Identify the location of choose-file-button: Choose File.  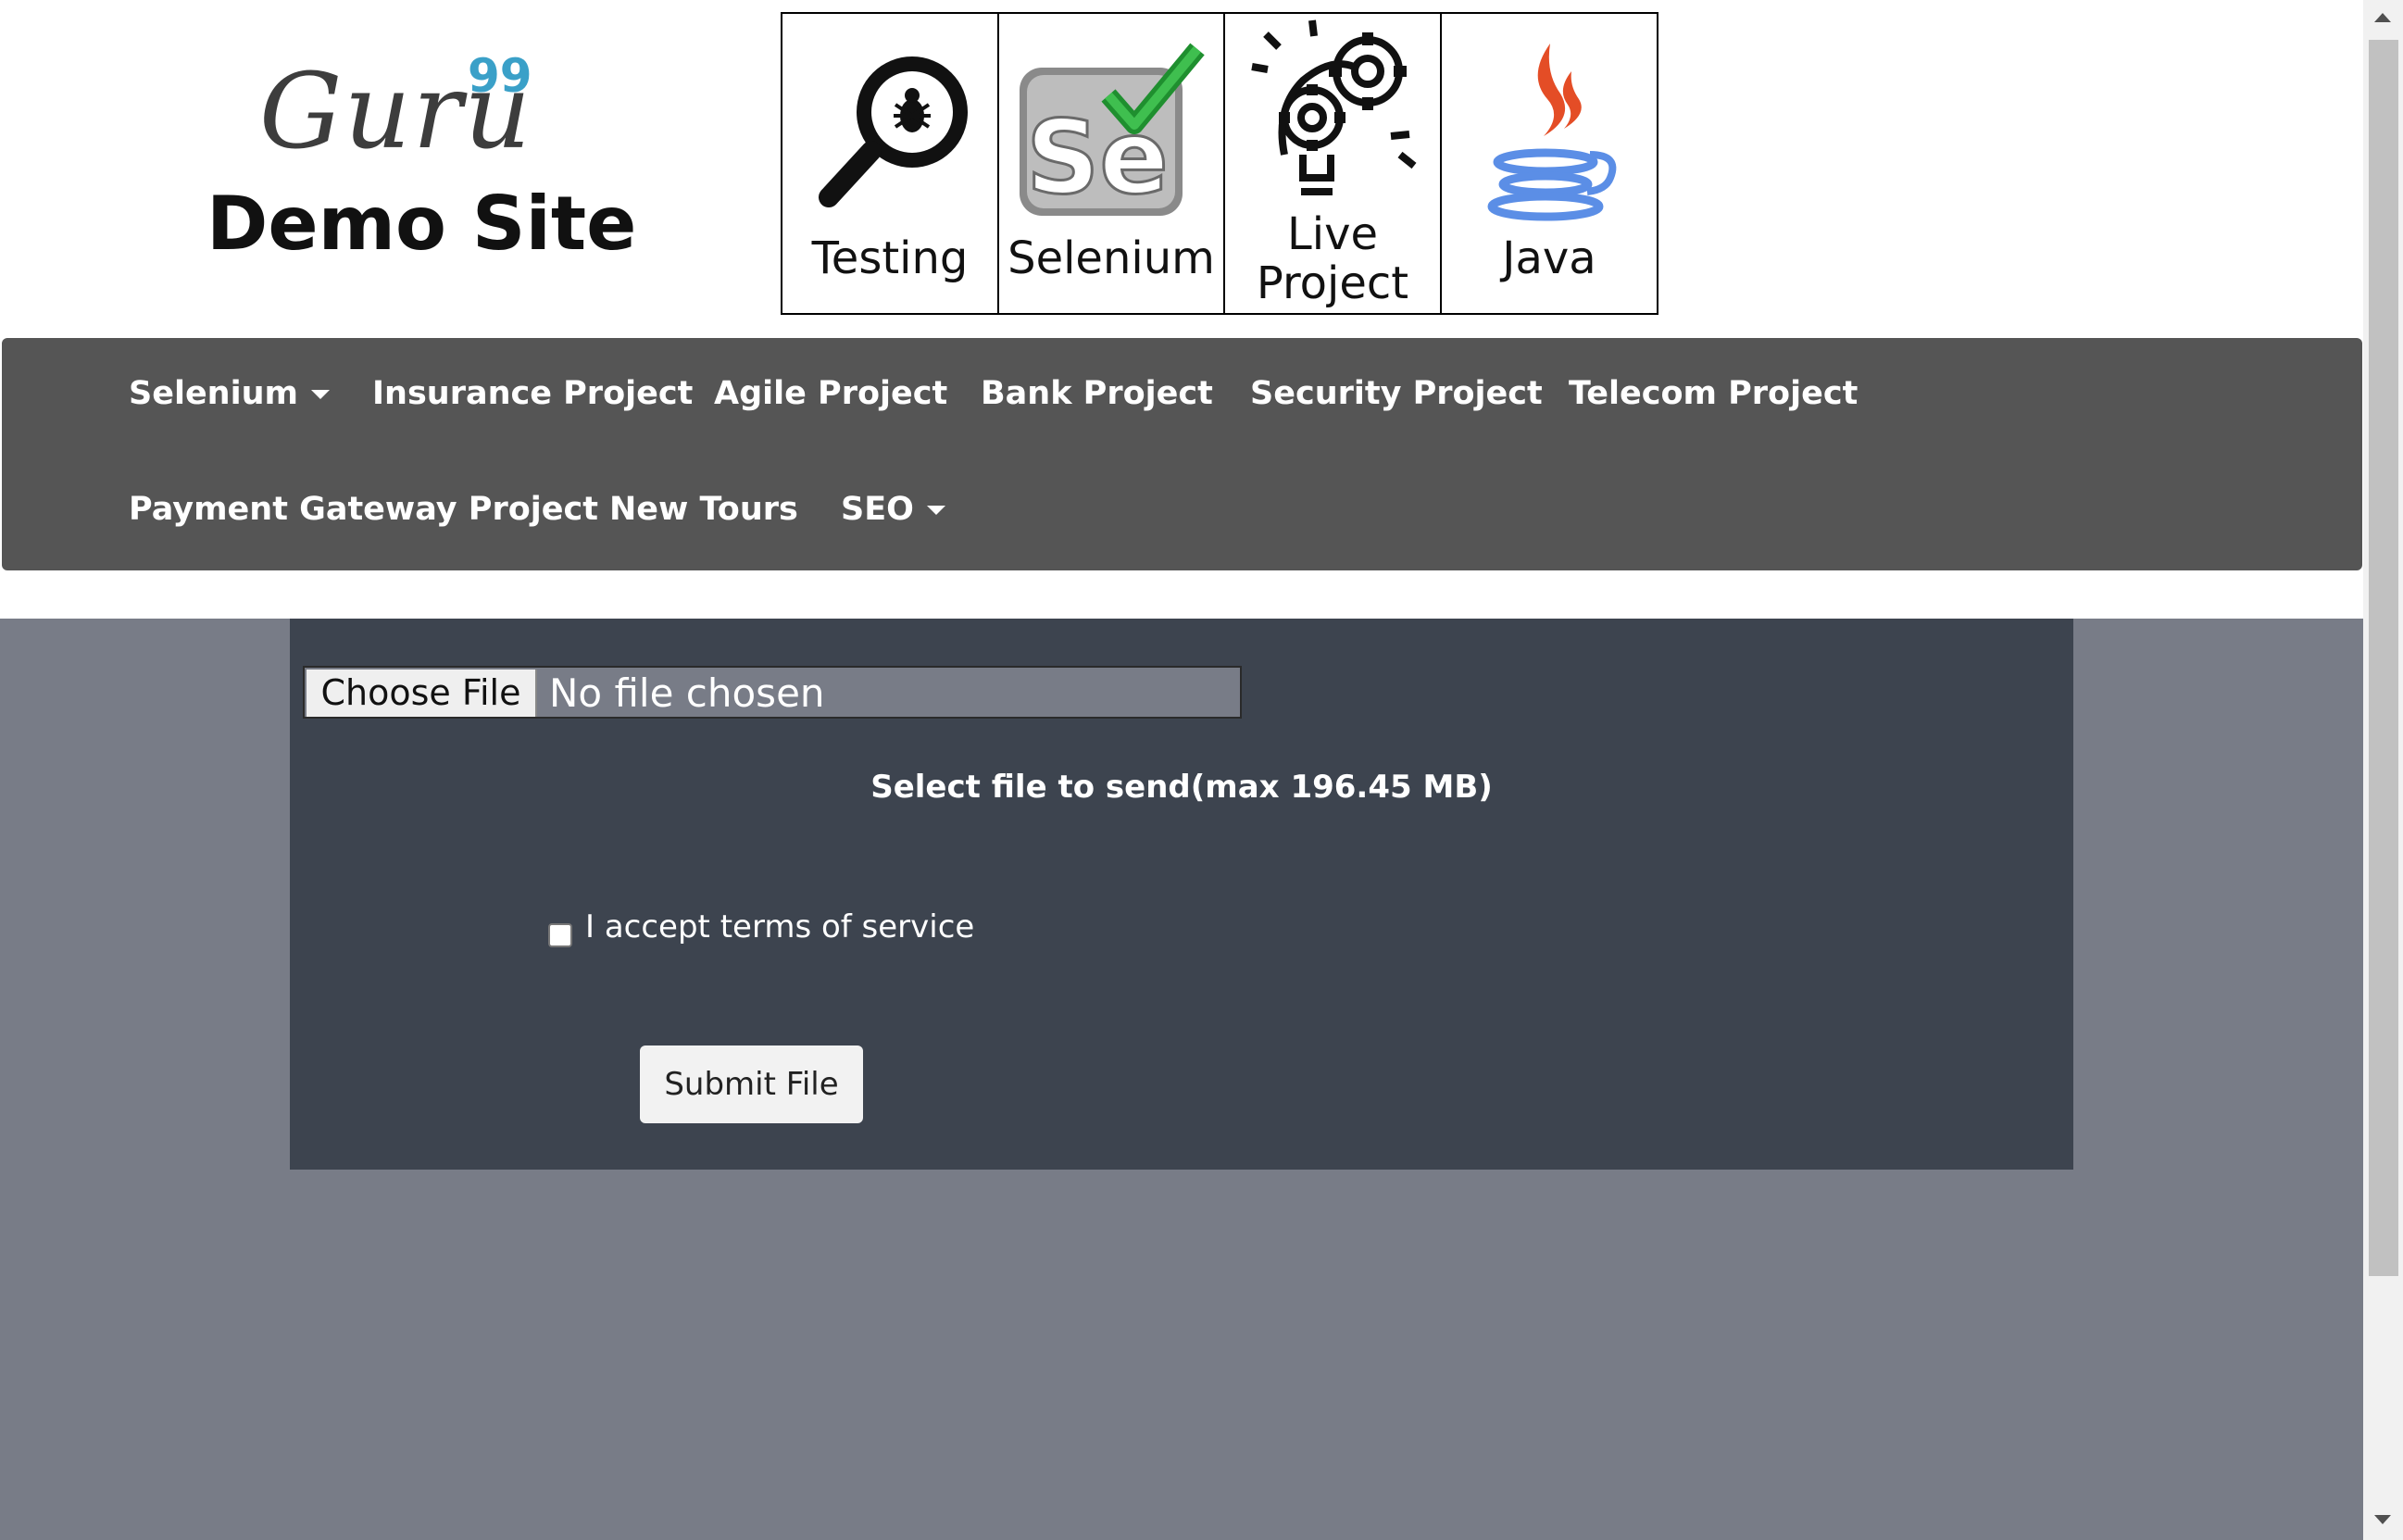
(422, 694).